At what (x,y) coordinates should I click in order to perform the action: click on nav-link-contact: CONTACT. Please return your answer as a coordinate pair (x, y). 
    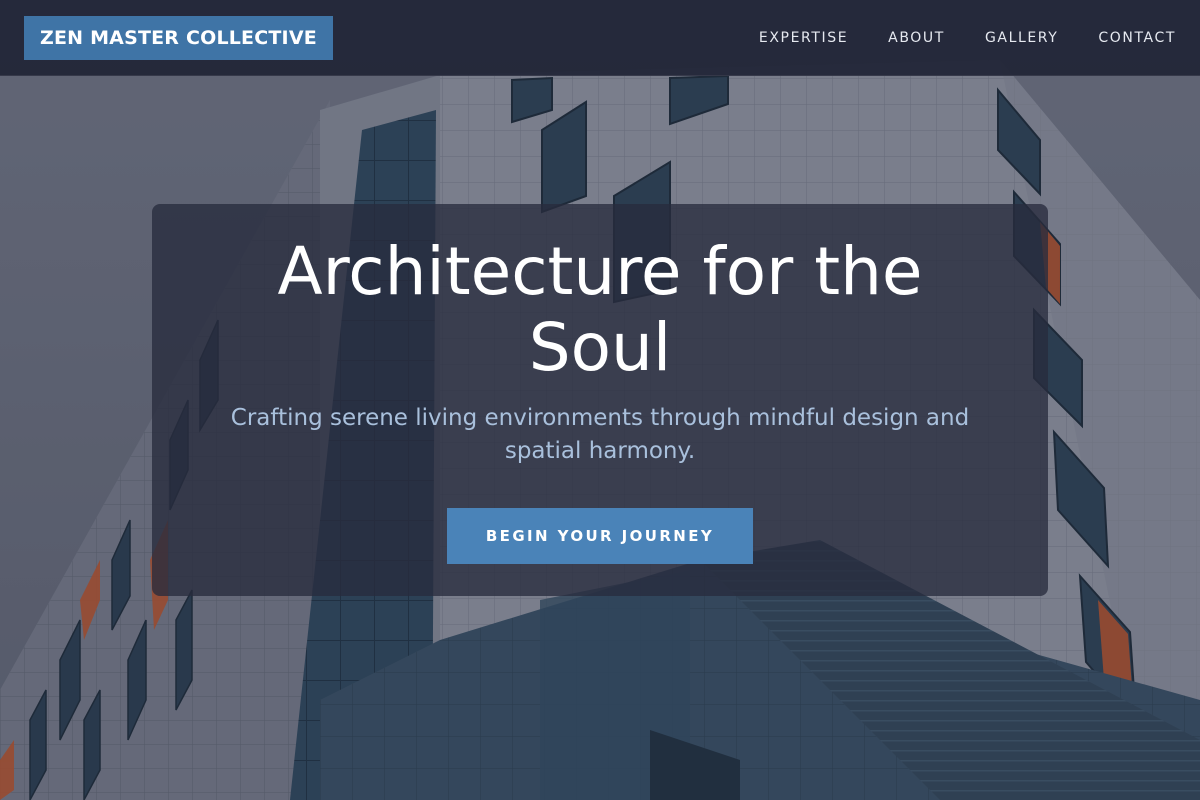
    Looking at the image, I should click on (1137, 38).